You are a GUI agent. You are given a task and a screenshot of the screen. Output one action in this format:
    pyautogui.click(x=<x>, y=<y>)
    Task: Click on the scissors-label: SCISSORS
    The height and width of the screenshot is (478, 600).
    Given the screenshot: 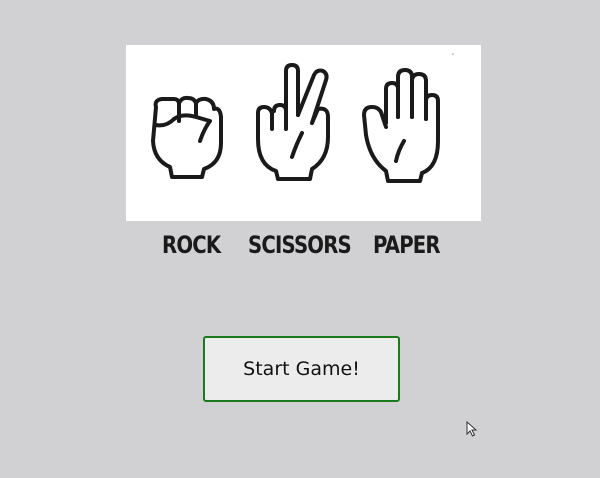 What is the action you would take?
    pyautogui.click(x=300, y=245)
    